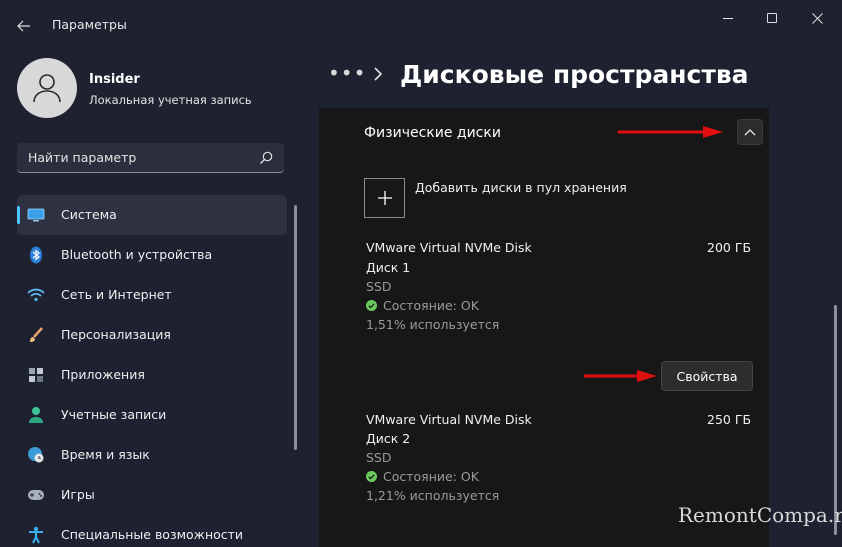  I want to click on sidebar-item-time-language: Время и язык, so click(152, 455).